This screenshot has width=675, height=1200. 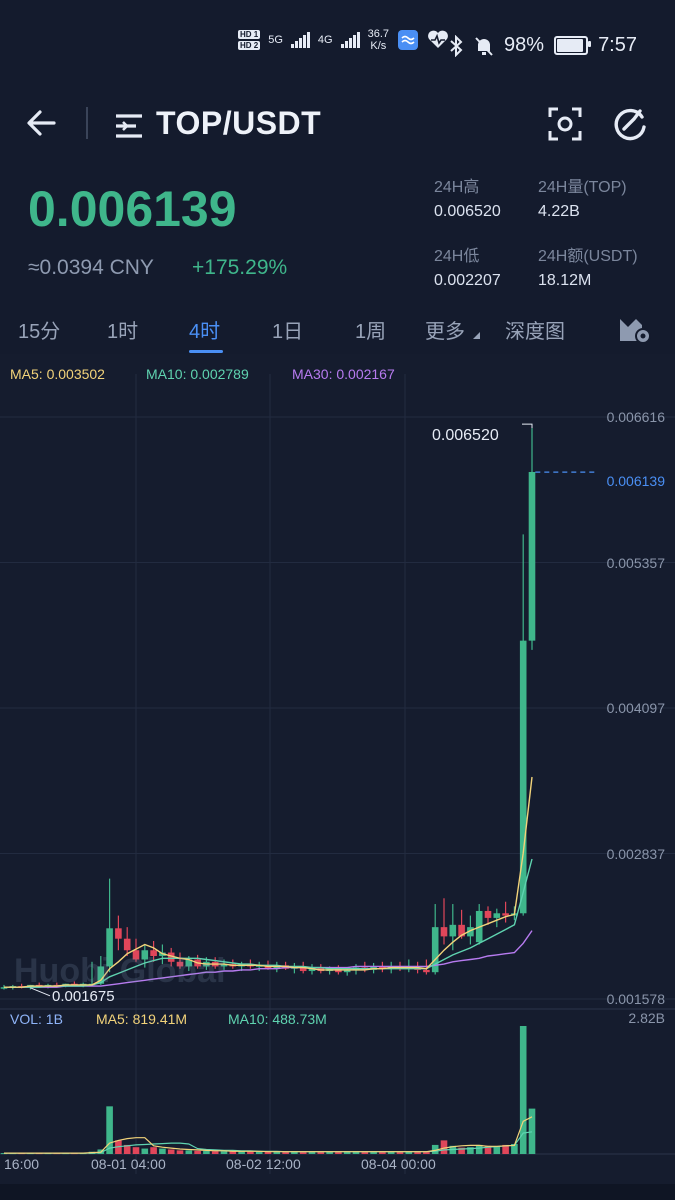 I want to click on pair-title: TOP/USDT, so click(x=238, y=123).